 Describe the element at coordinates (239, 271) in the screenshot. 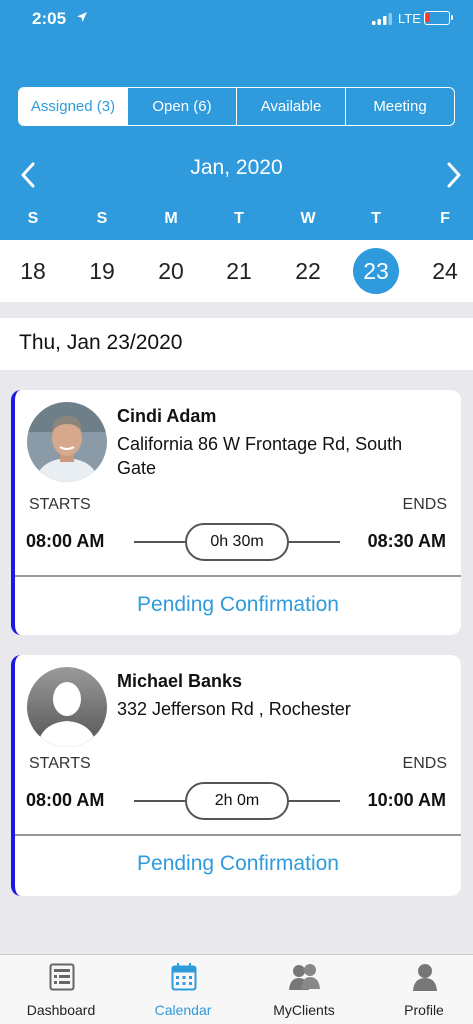

I see `date-cell: 21` at that location.